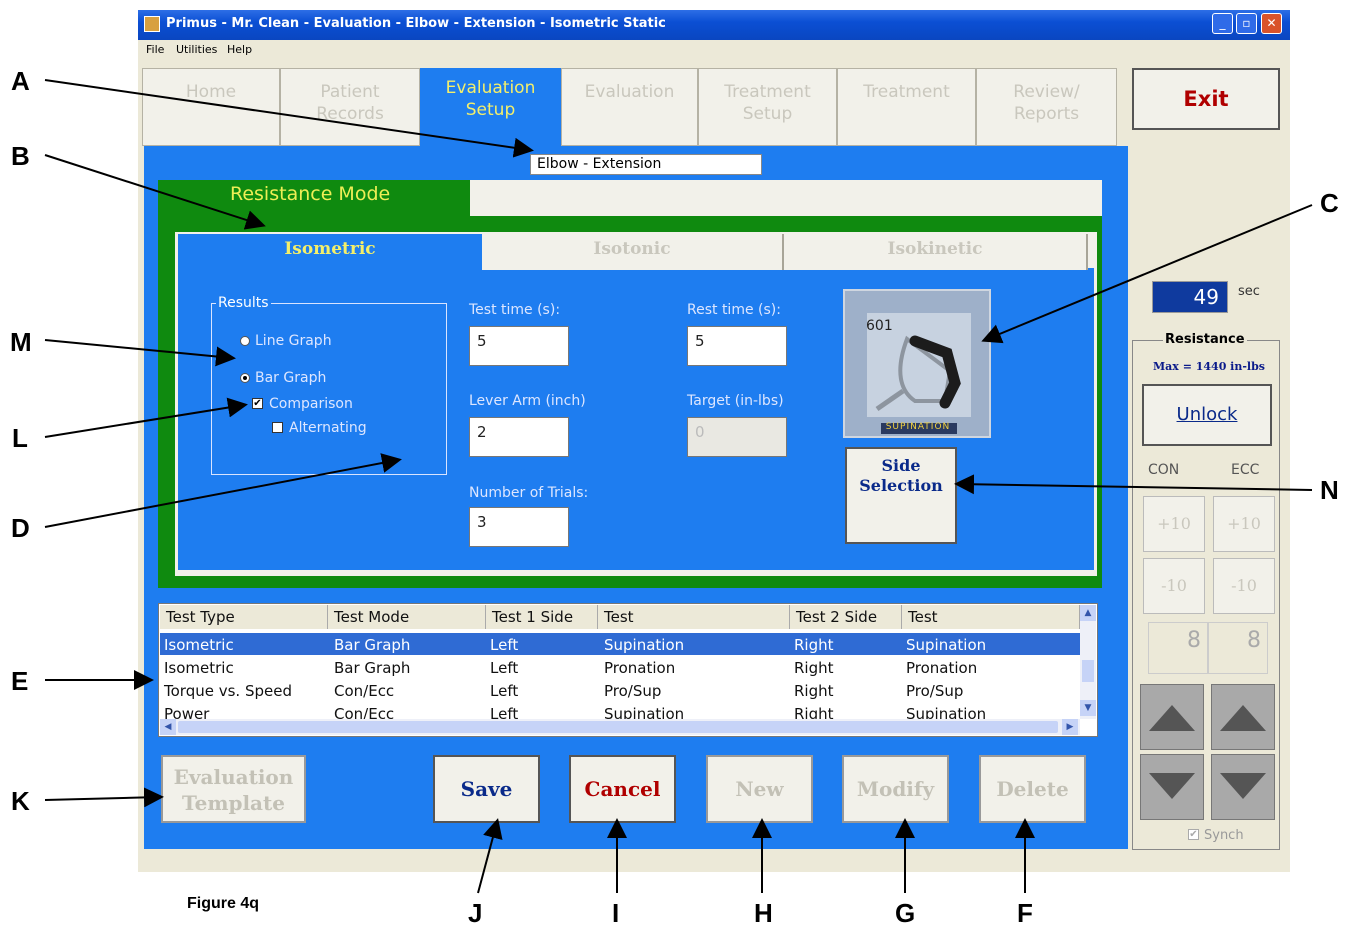 This screenshot has width=1357, height=932. What do you see at coordinates (475, 913) in the screenshot?
I see `annotation-label: J` at bounding box center [475, 913].